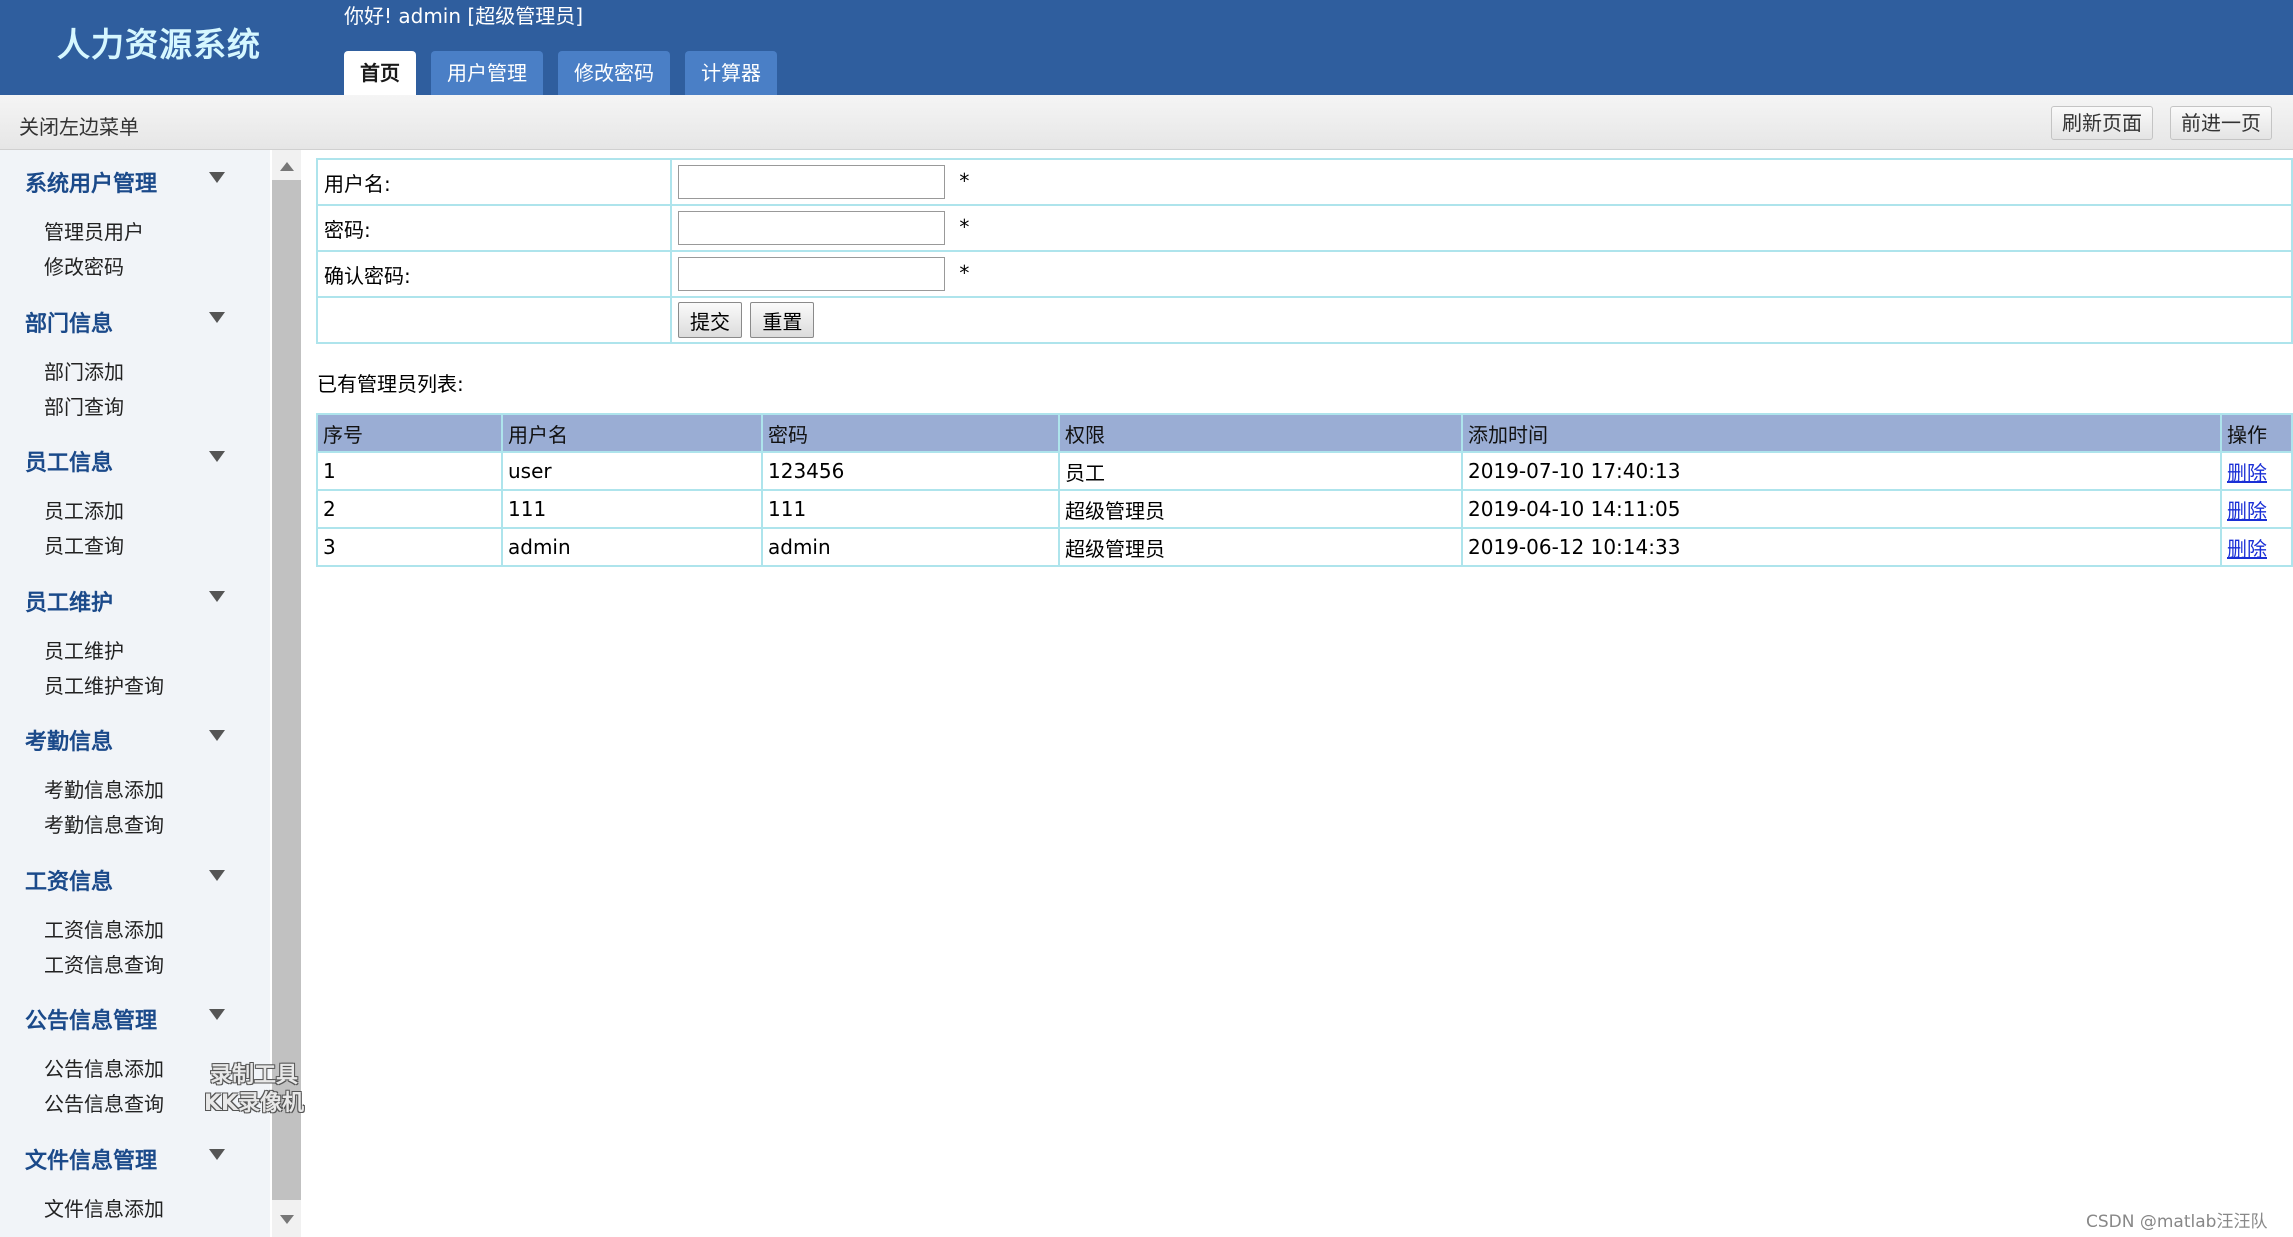 The image size is (2293, 1237). Describe the element at coordinates (91, 182) in the screenshot. I see `menu-heading-system-users: 系统用户管理` at that location.